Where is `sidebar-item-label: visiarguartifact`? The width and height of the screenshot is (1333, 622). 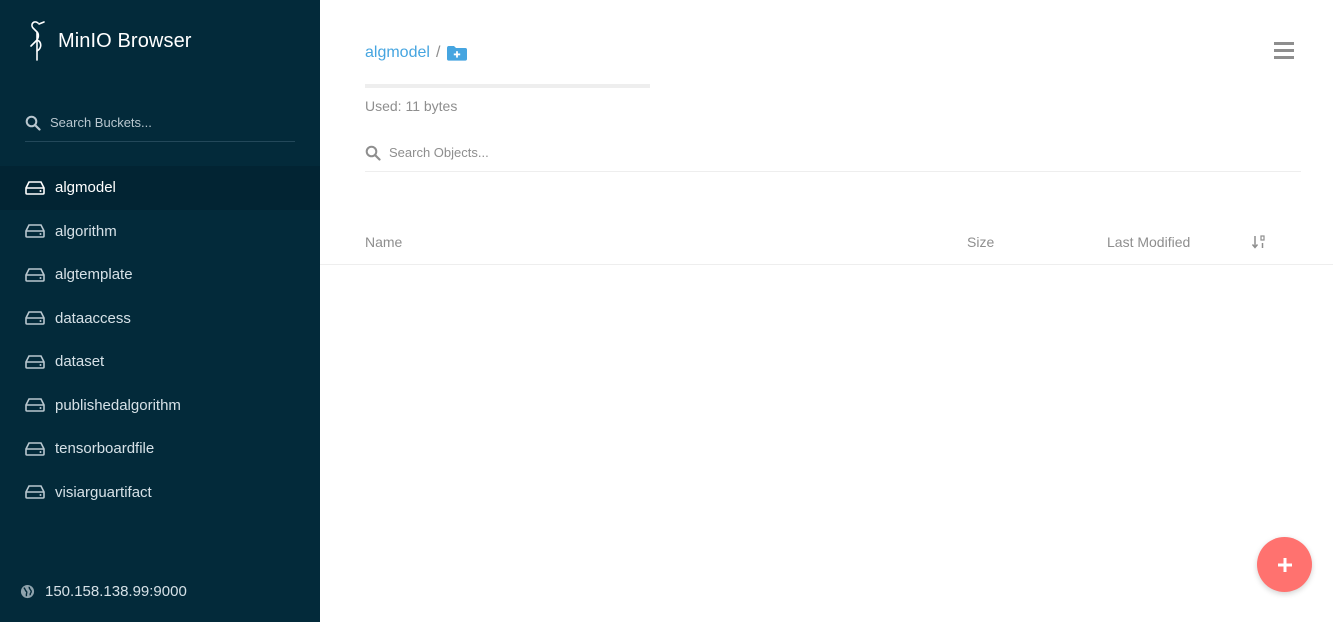
sidebar-item-label: visiarguartifact is located at coordinates (103, 492).